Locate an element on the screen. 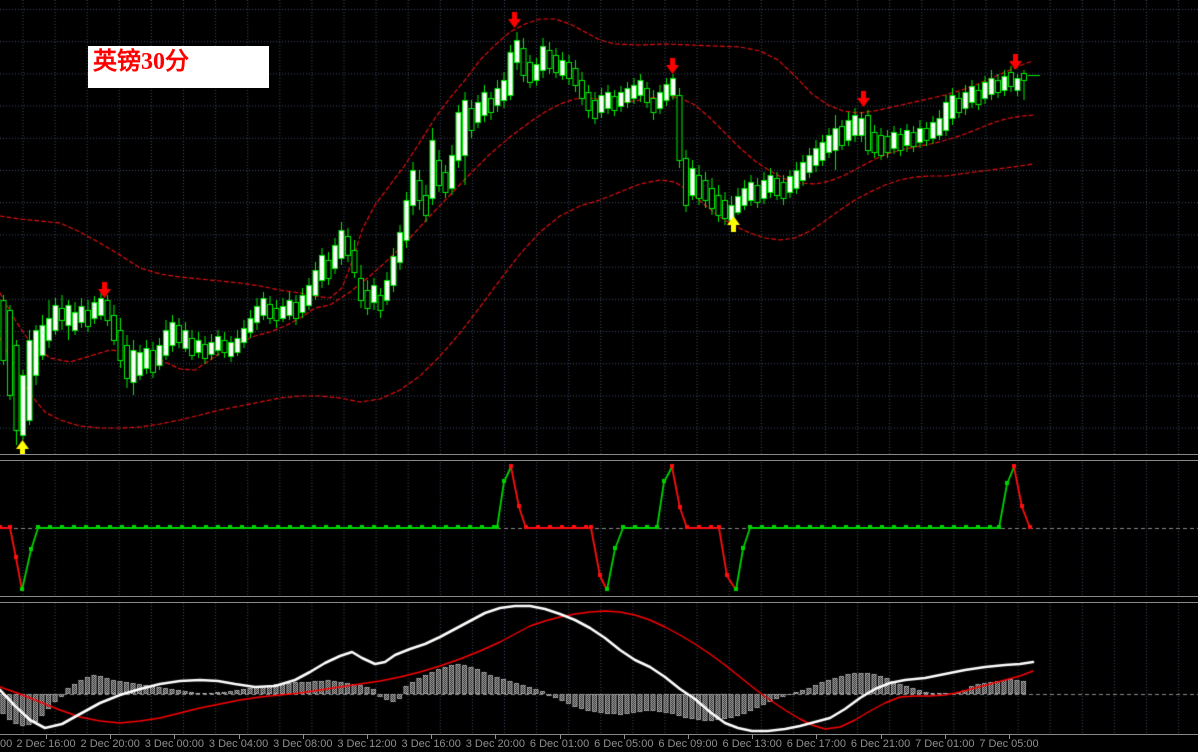 Image resolution: width=1198 pixels, height=752 pixels. time-axis-label: 6 Dec 17:00 is located at coordinates (816, 744).